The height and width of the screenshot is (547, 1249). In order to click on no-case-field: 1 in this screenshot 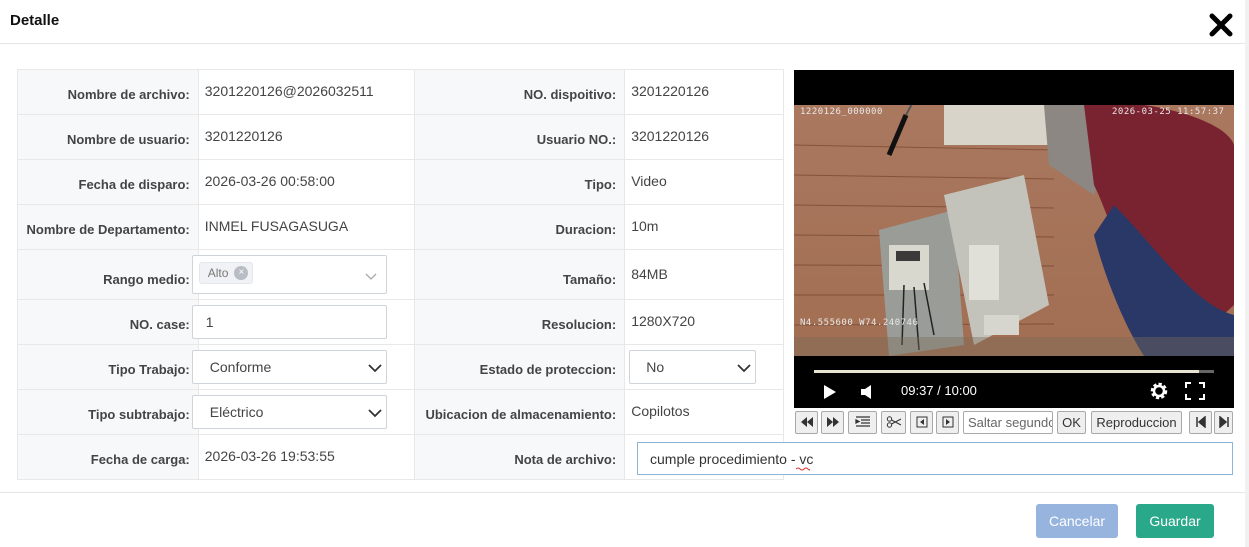, I will do `click(303, 322)`.